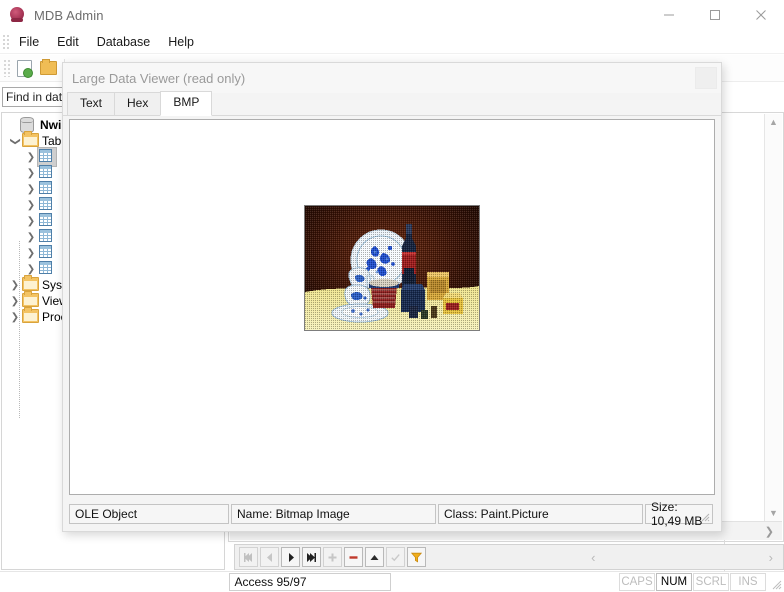  I want to click on menubar-grip, so click(6, 42).